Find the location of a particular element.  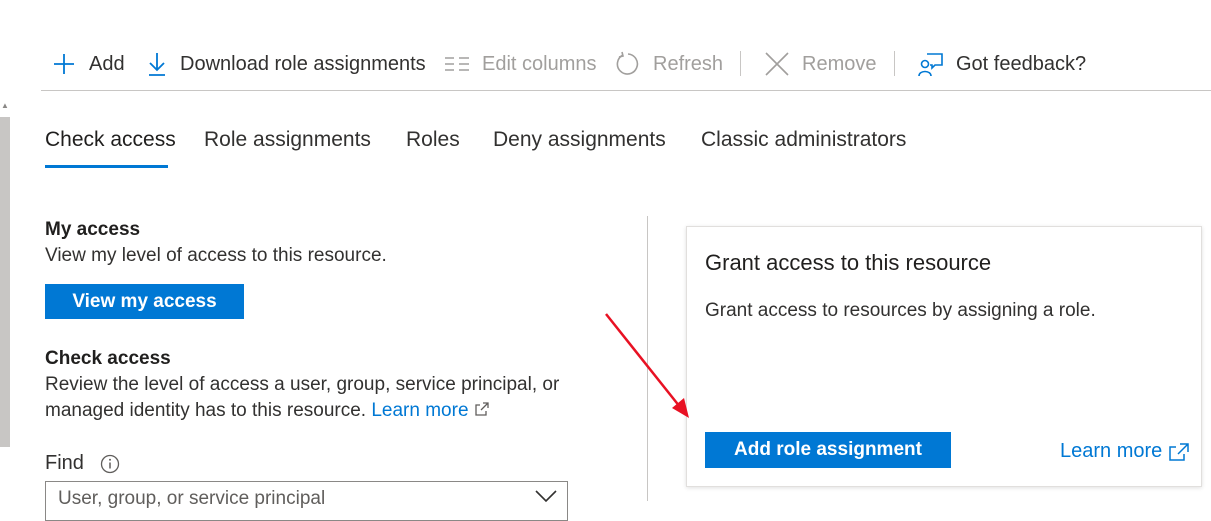

edit-columns-label: Edit columns is located at coordinates (539, 63).